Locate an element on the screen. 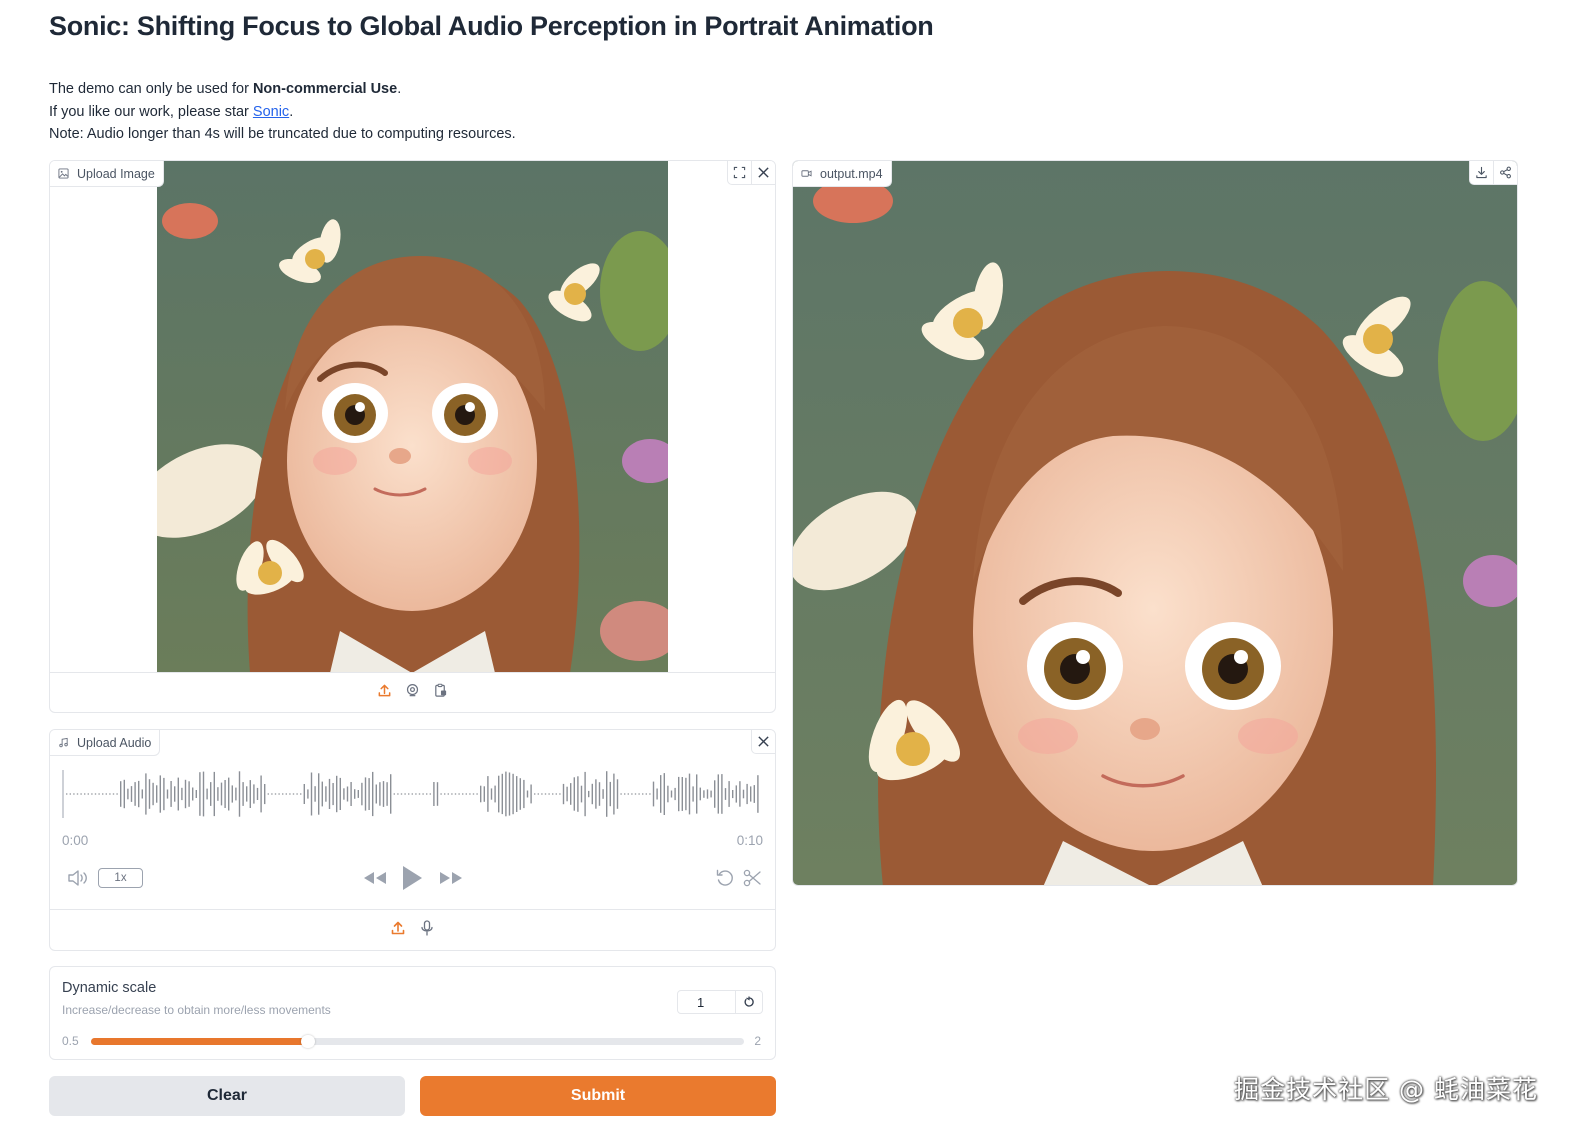  share-button is located at coordinates (1505, 173).